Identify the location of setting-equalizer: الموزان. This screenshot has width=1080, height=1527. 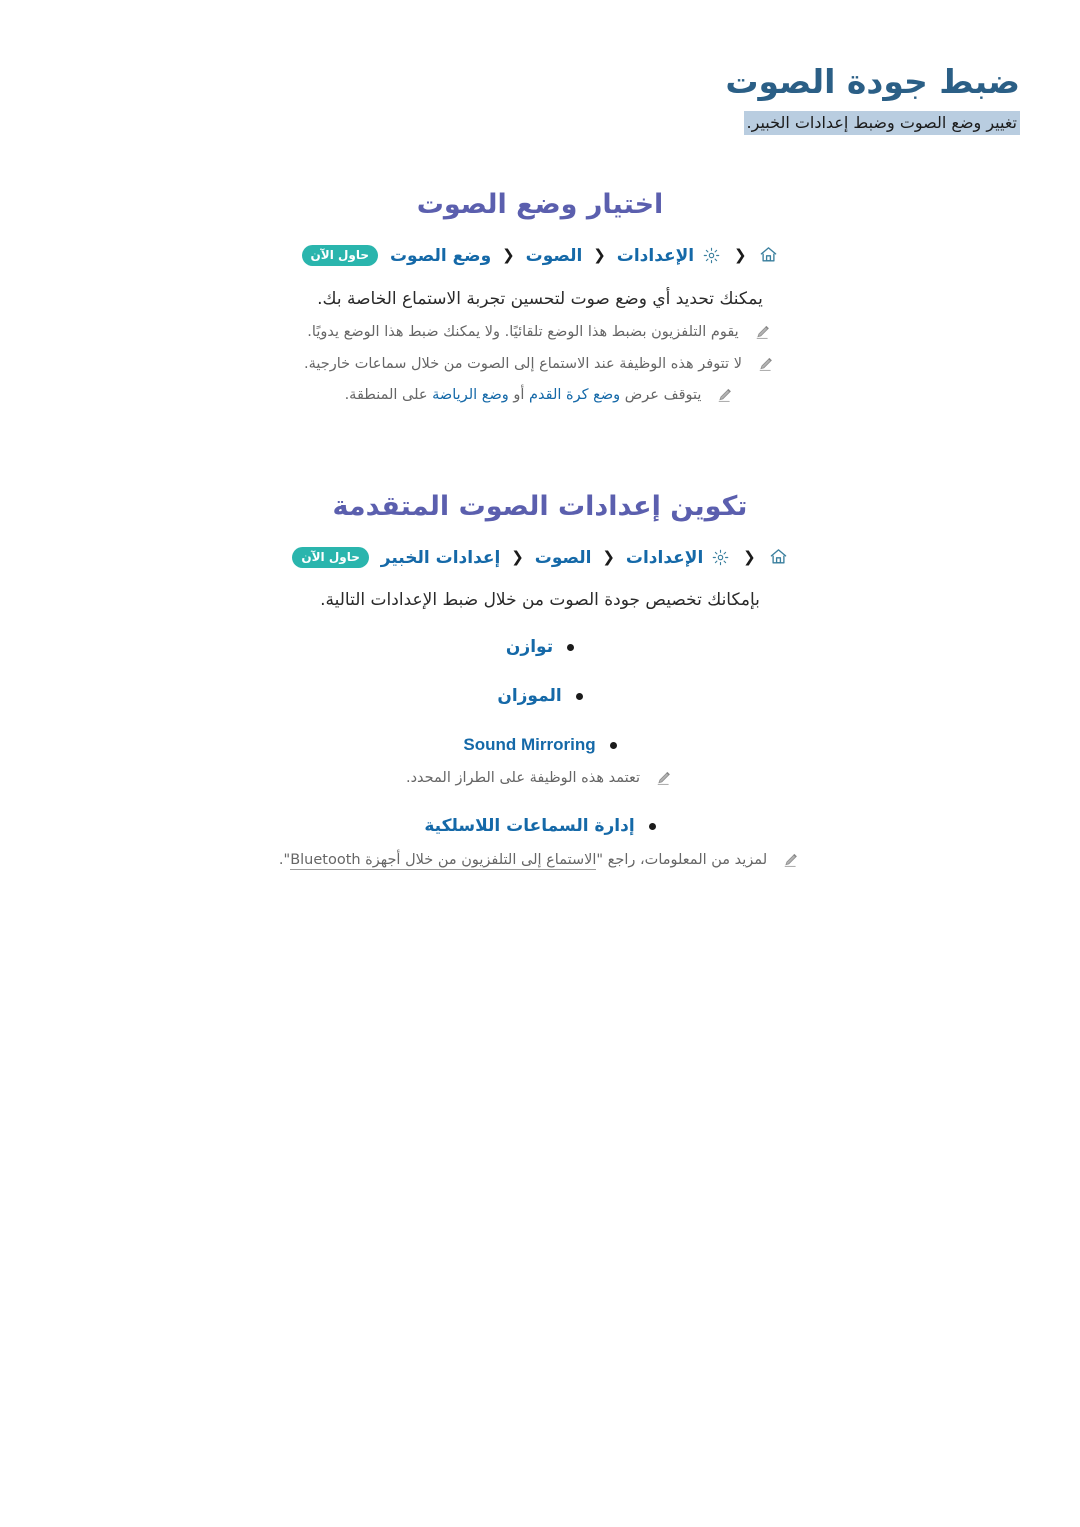
(529, 696).